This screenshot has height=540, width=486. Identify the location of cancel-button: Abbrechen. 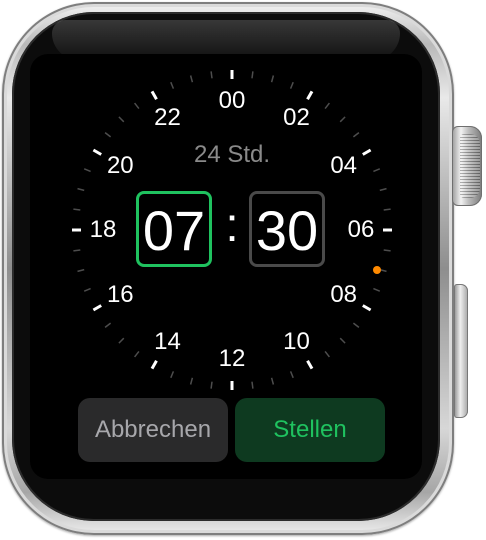
(153, 430).